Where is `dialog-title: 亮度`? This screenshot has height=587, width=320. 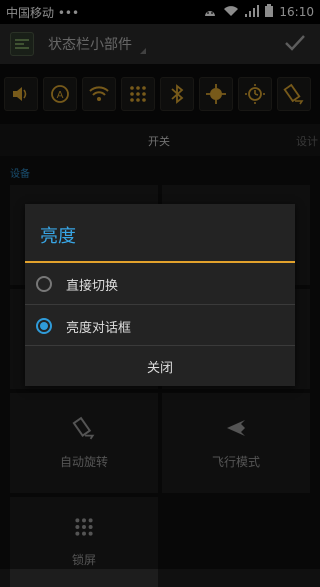
dialog-title: 亮度 is located at coordinates (58, 236).